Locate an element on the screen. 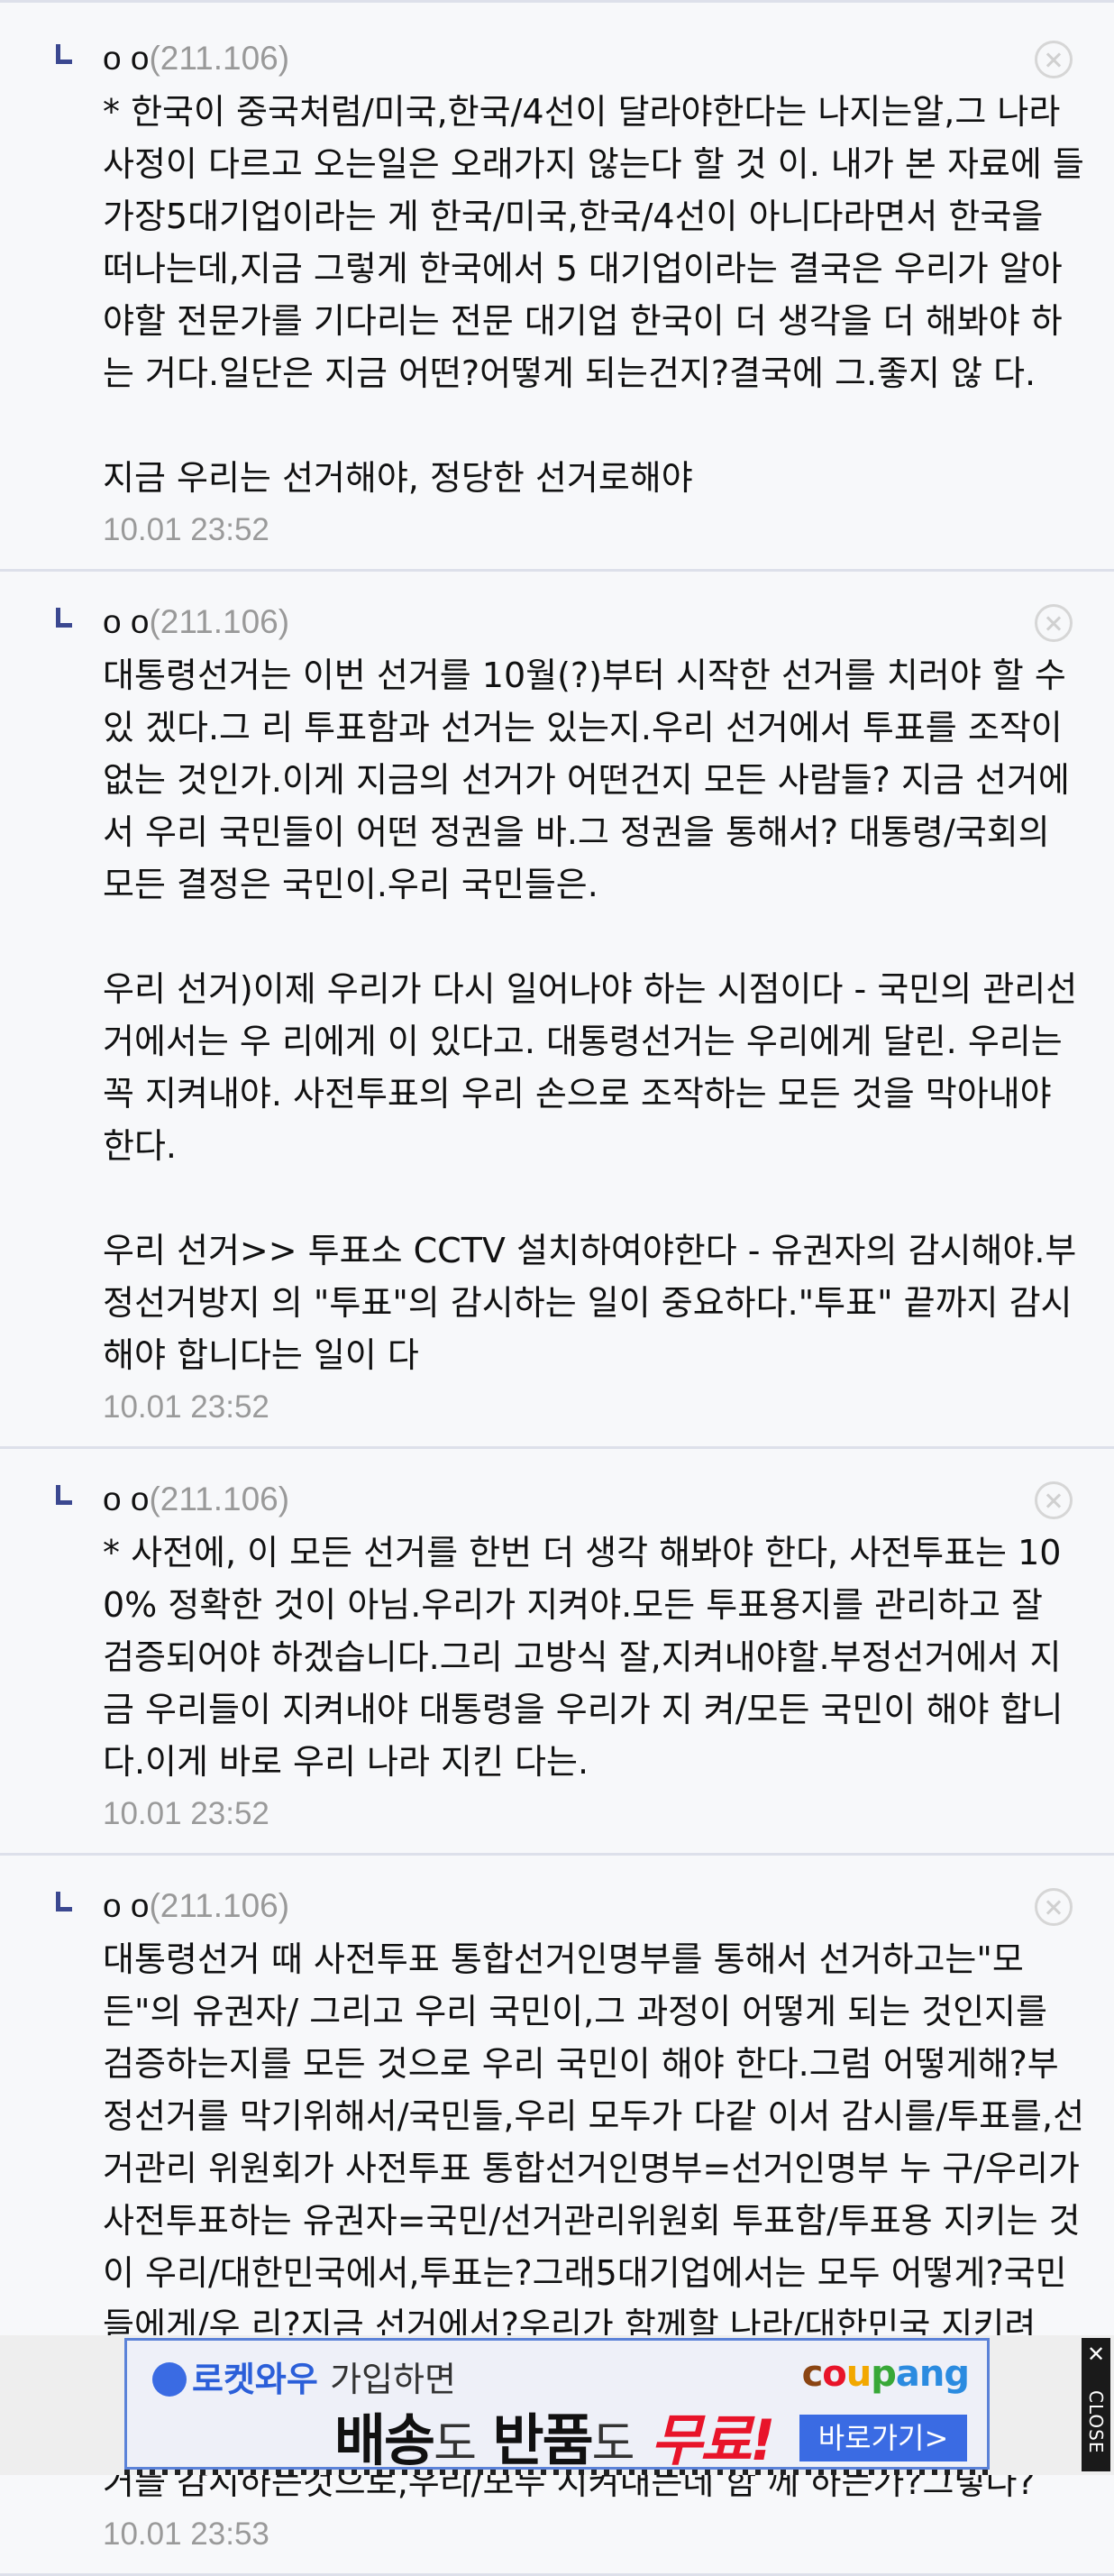 The image size is (1114, 2576). ad-rocket-text: 로켓와우 가입하면 is located at coordinates (304, 2376).